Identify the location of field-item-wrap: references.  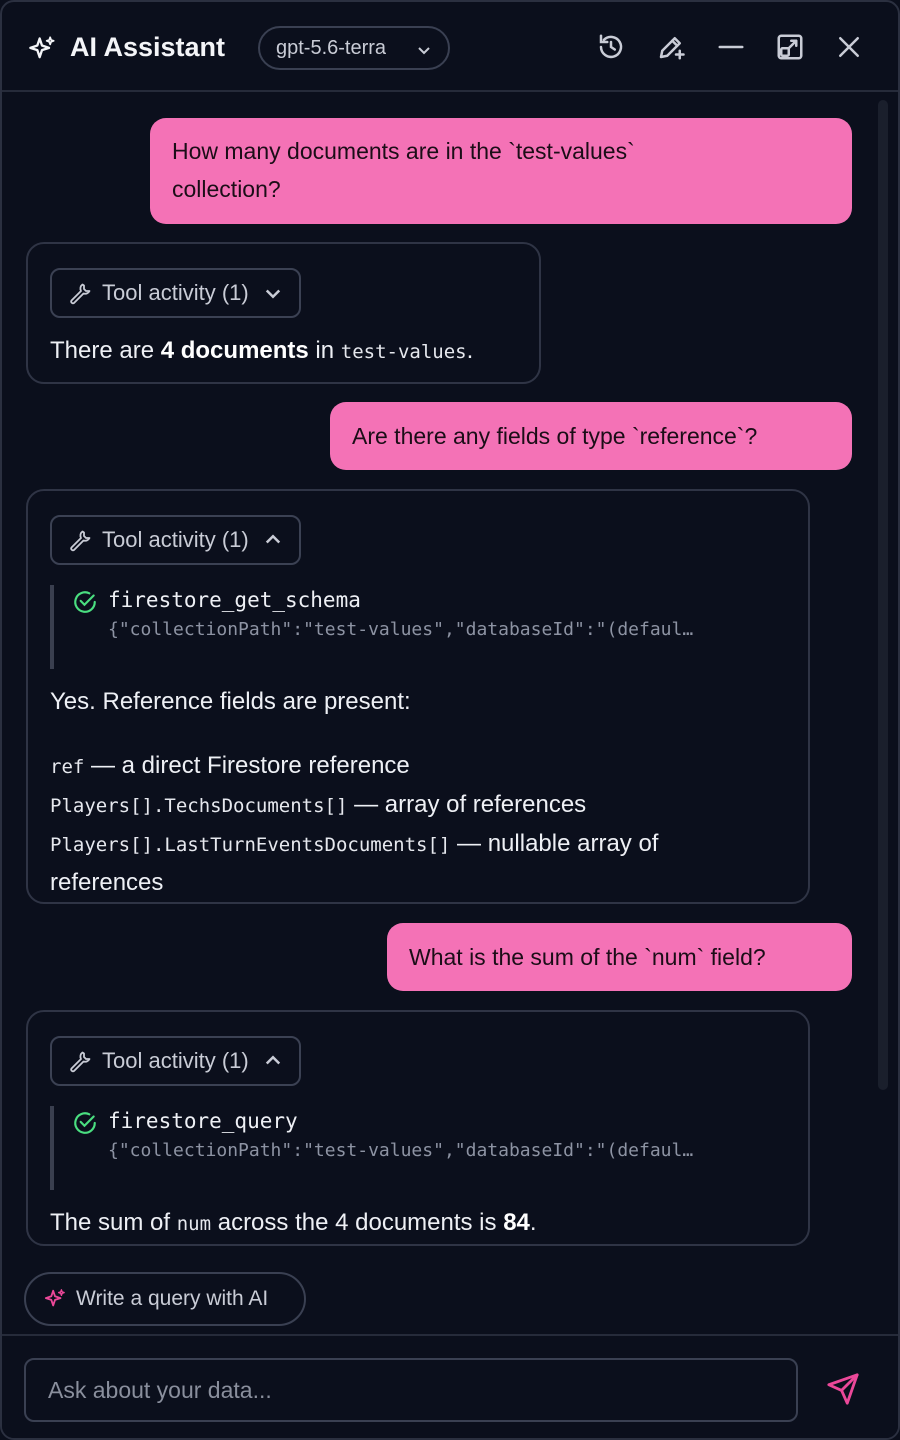
(107, 882).